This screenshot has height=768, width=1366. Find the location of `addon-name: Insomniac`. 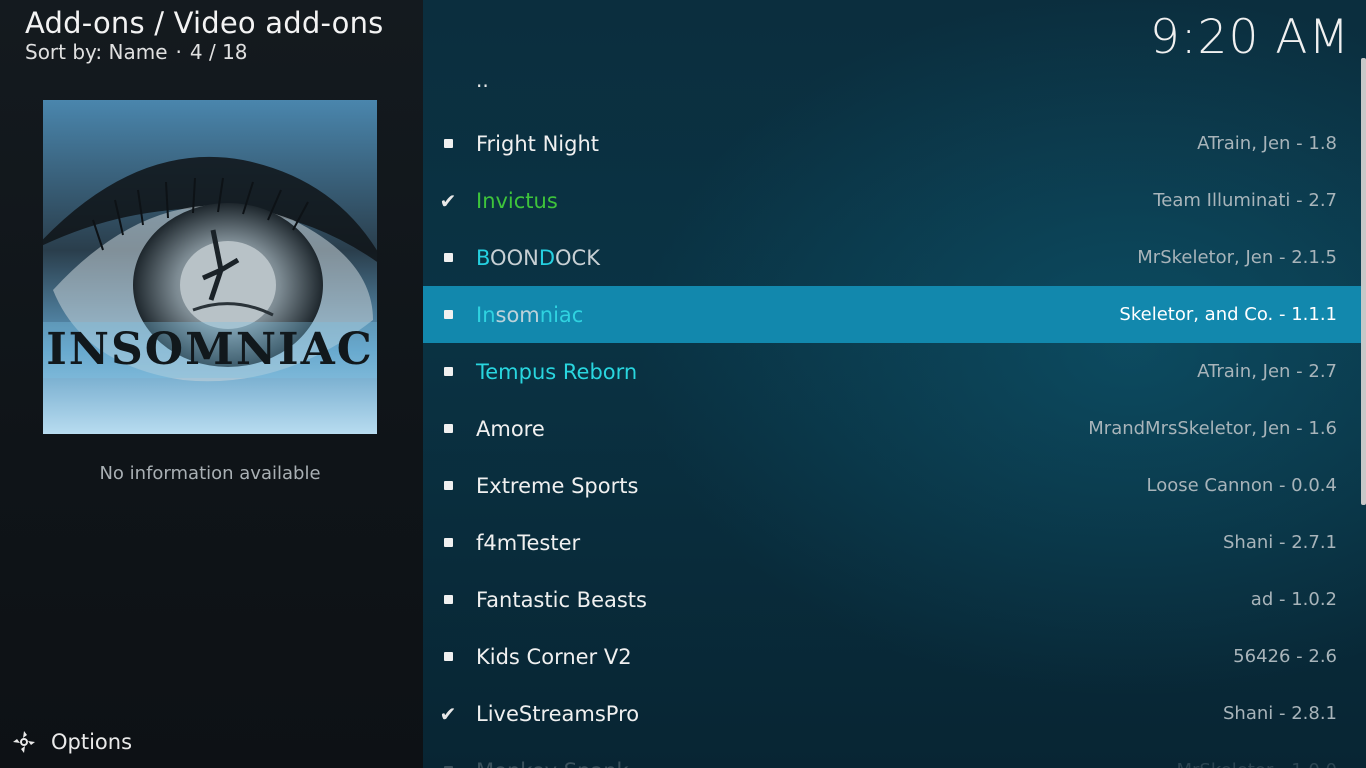

addon-name: Insomniac is located at coordinates (530, 314).